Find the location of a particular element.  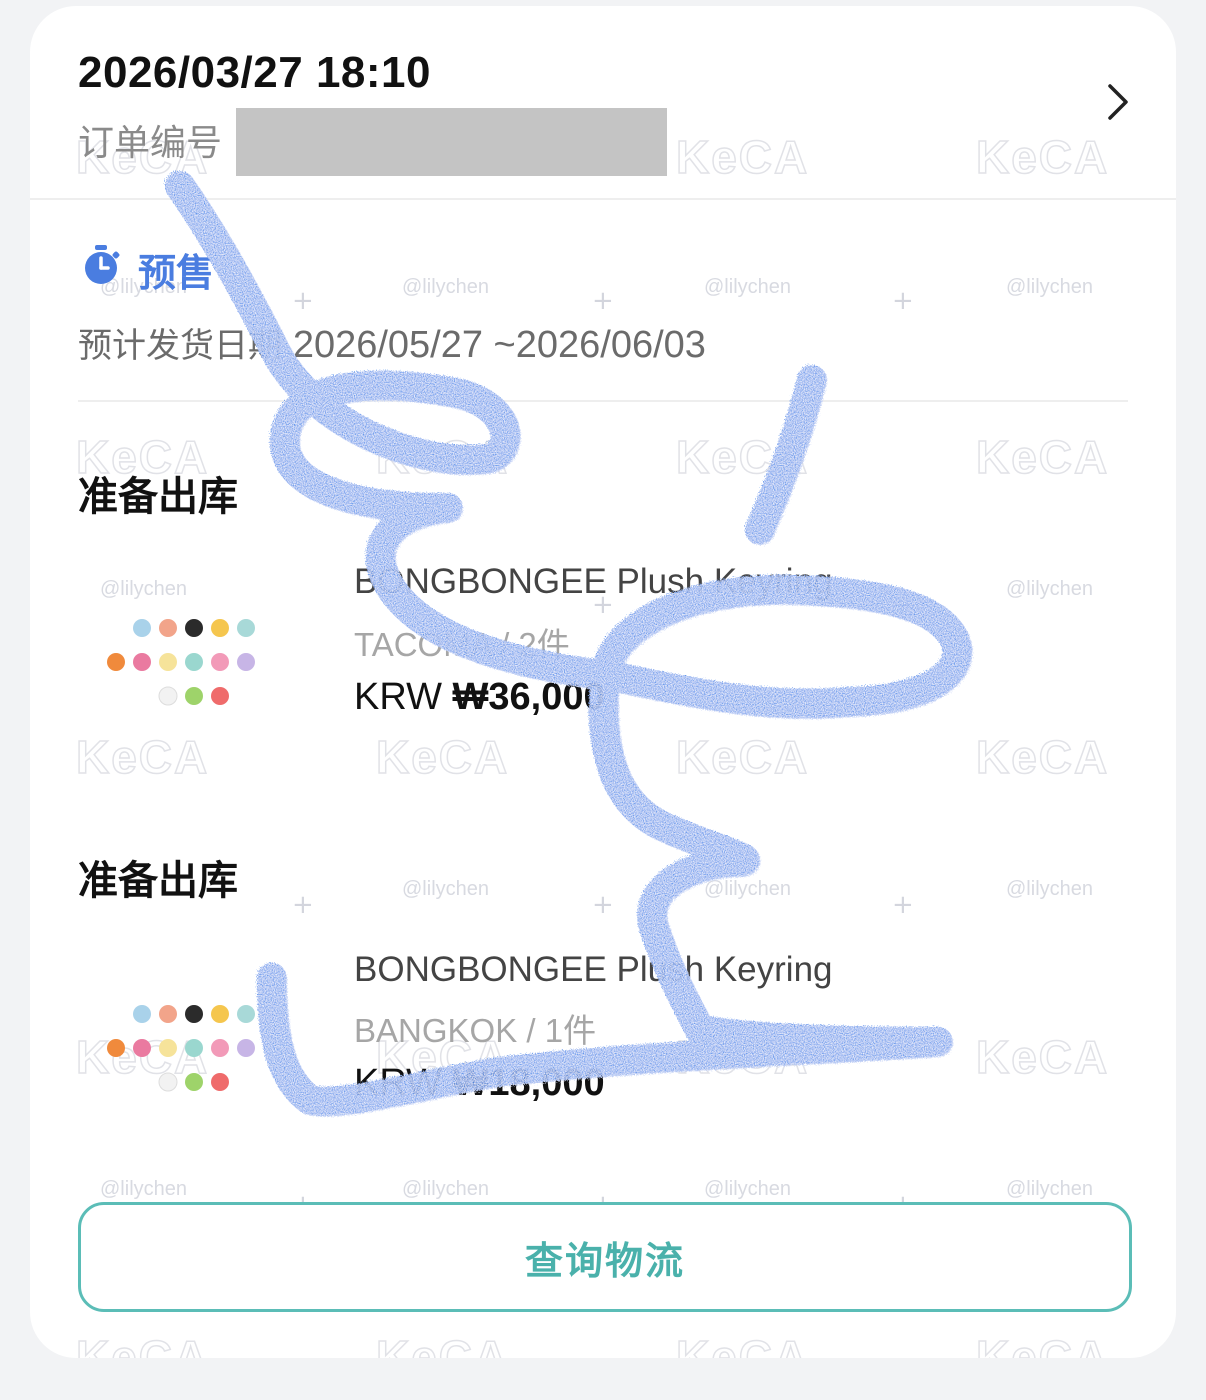

order-datetime: 2026/03/27 18:10 is located at coordinates (254, 72).